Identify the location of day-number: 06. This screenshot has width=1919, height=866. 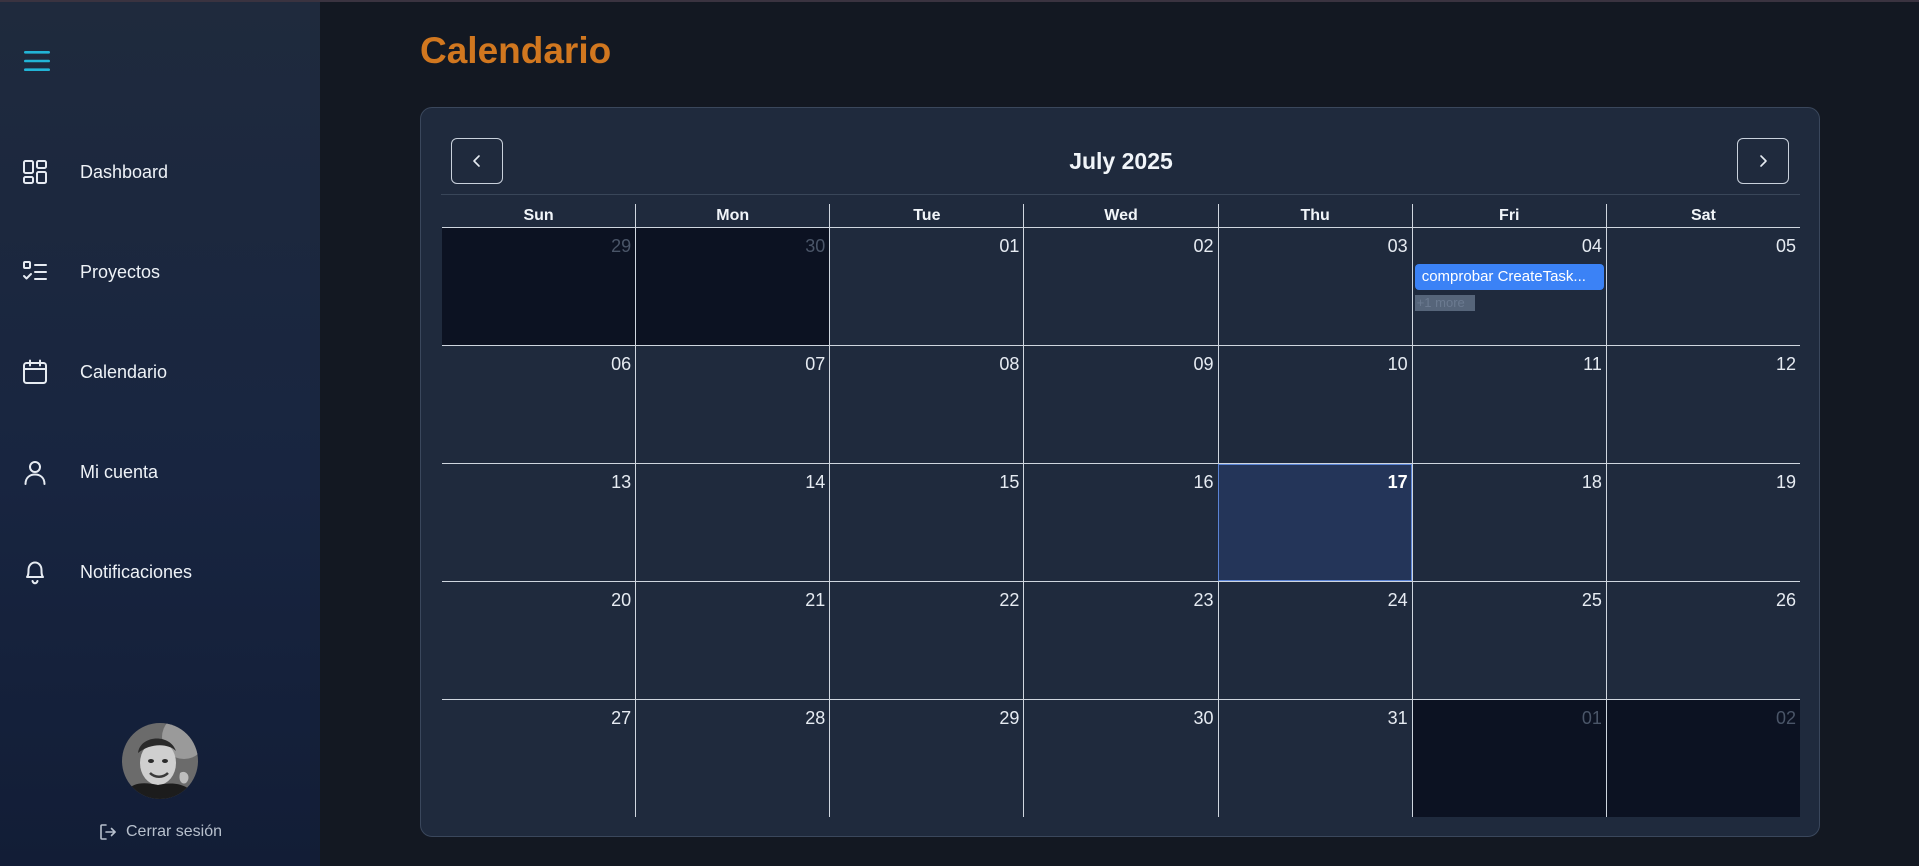
(621, 364).